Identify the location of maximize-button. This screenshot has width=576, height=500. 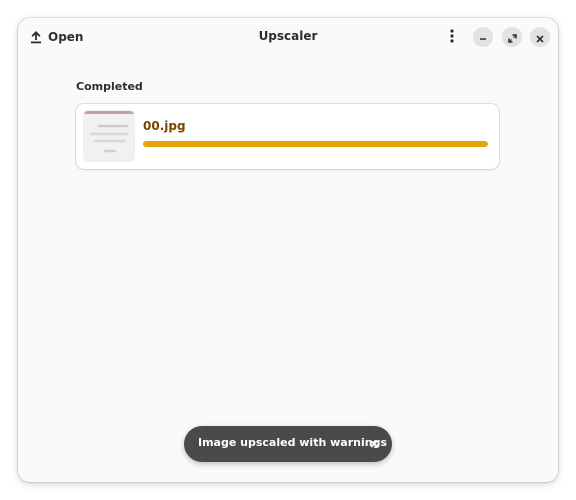
(512, 37).